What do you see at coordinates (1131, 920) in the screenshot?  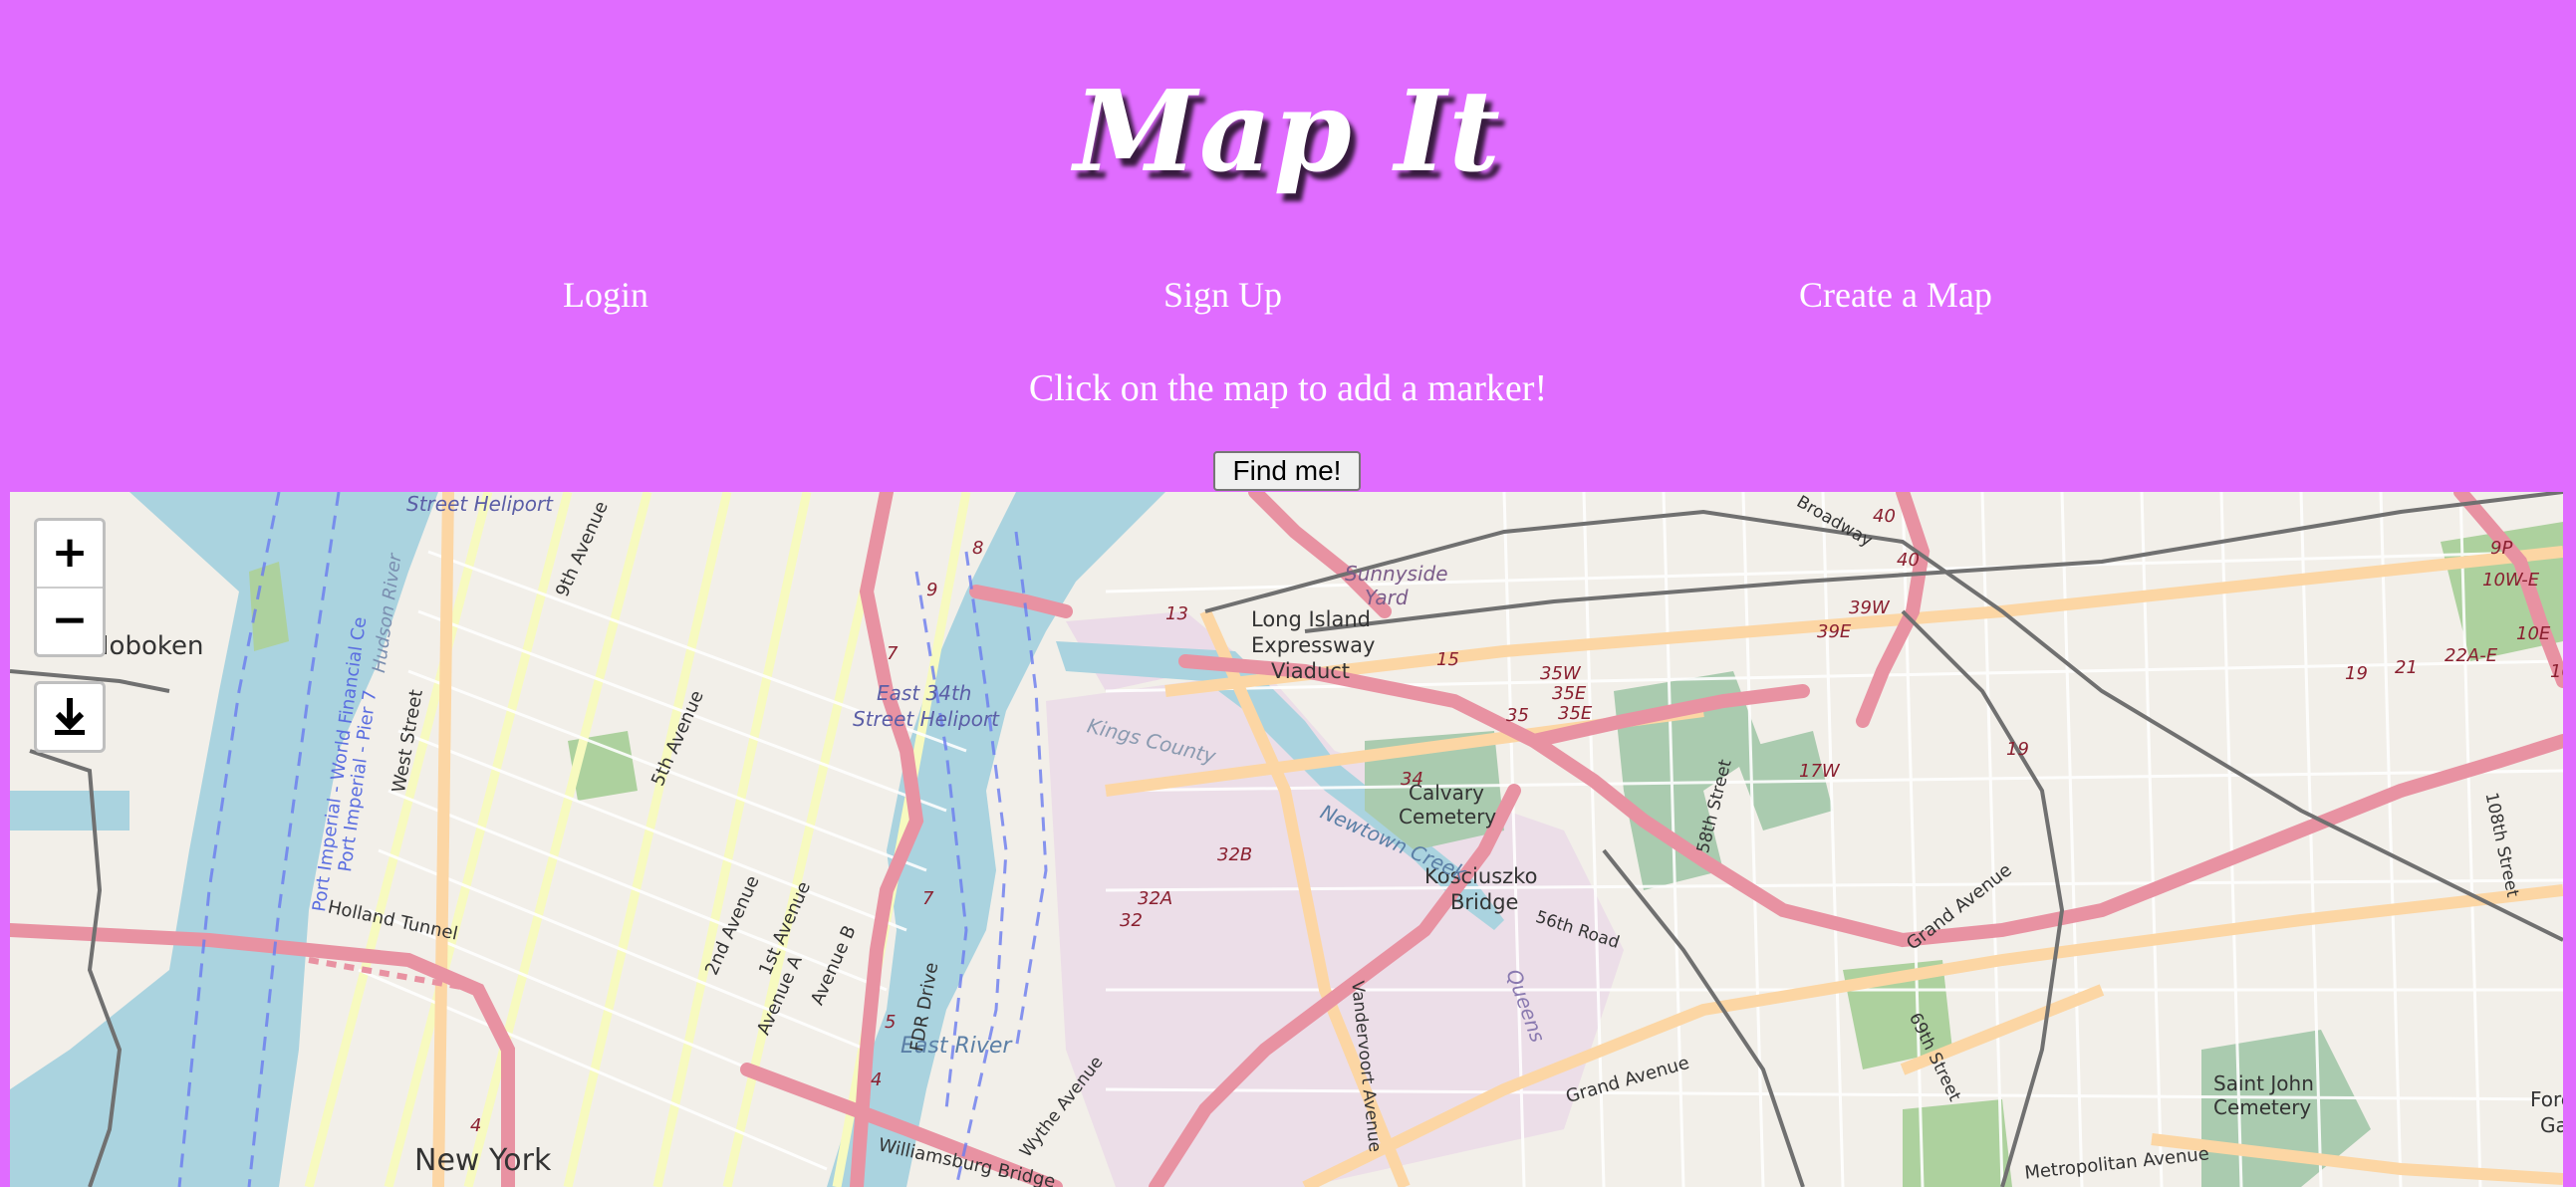 I see `highway-shield: 32` at bounding box center [1131, 920].